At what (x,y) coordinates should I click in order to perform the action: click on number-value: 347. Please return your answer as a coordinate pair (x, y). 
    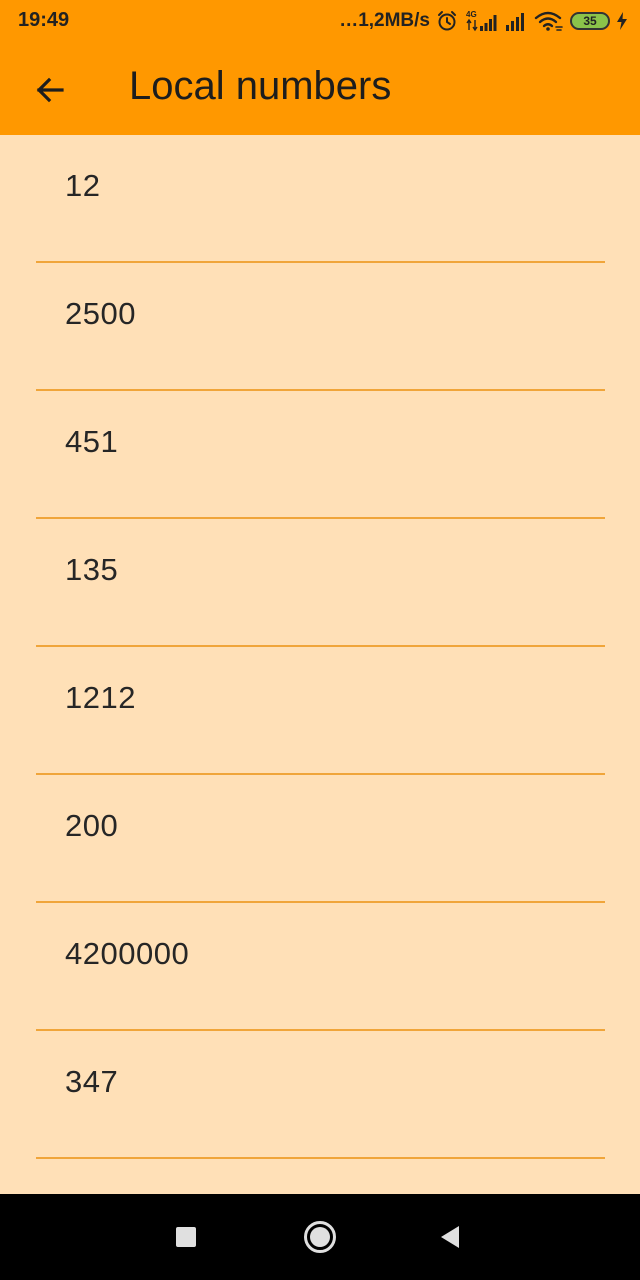
    Looking at the image, I should click on (92, 1081).